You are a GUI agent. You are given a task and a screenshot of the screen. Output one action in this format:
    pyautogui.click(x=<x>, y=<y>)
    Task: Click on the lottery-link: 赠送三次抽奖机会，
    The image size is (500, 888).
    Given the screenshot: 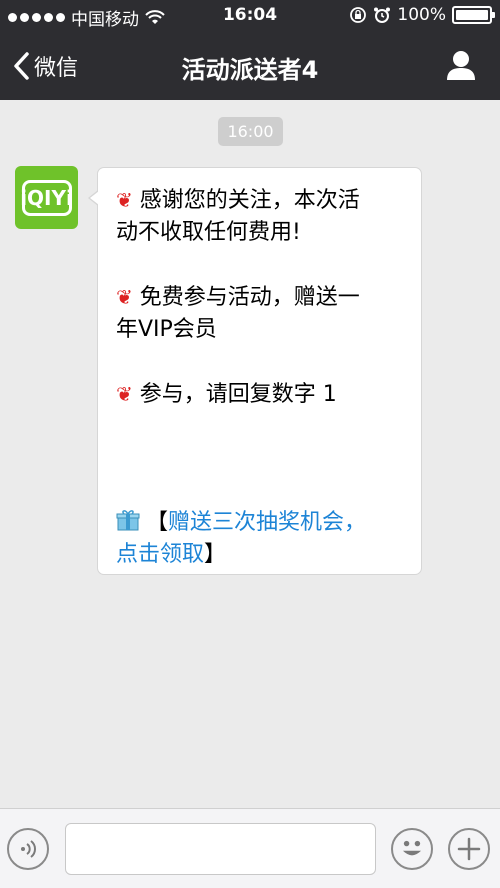 What is the action you would take?
    pyautogui.click(x=267, y=522)
    